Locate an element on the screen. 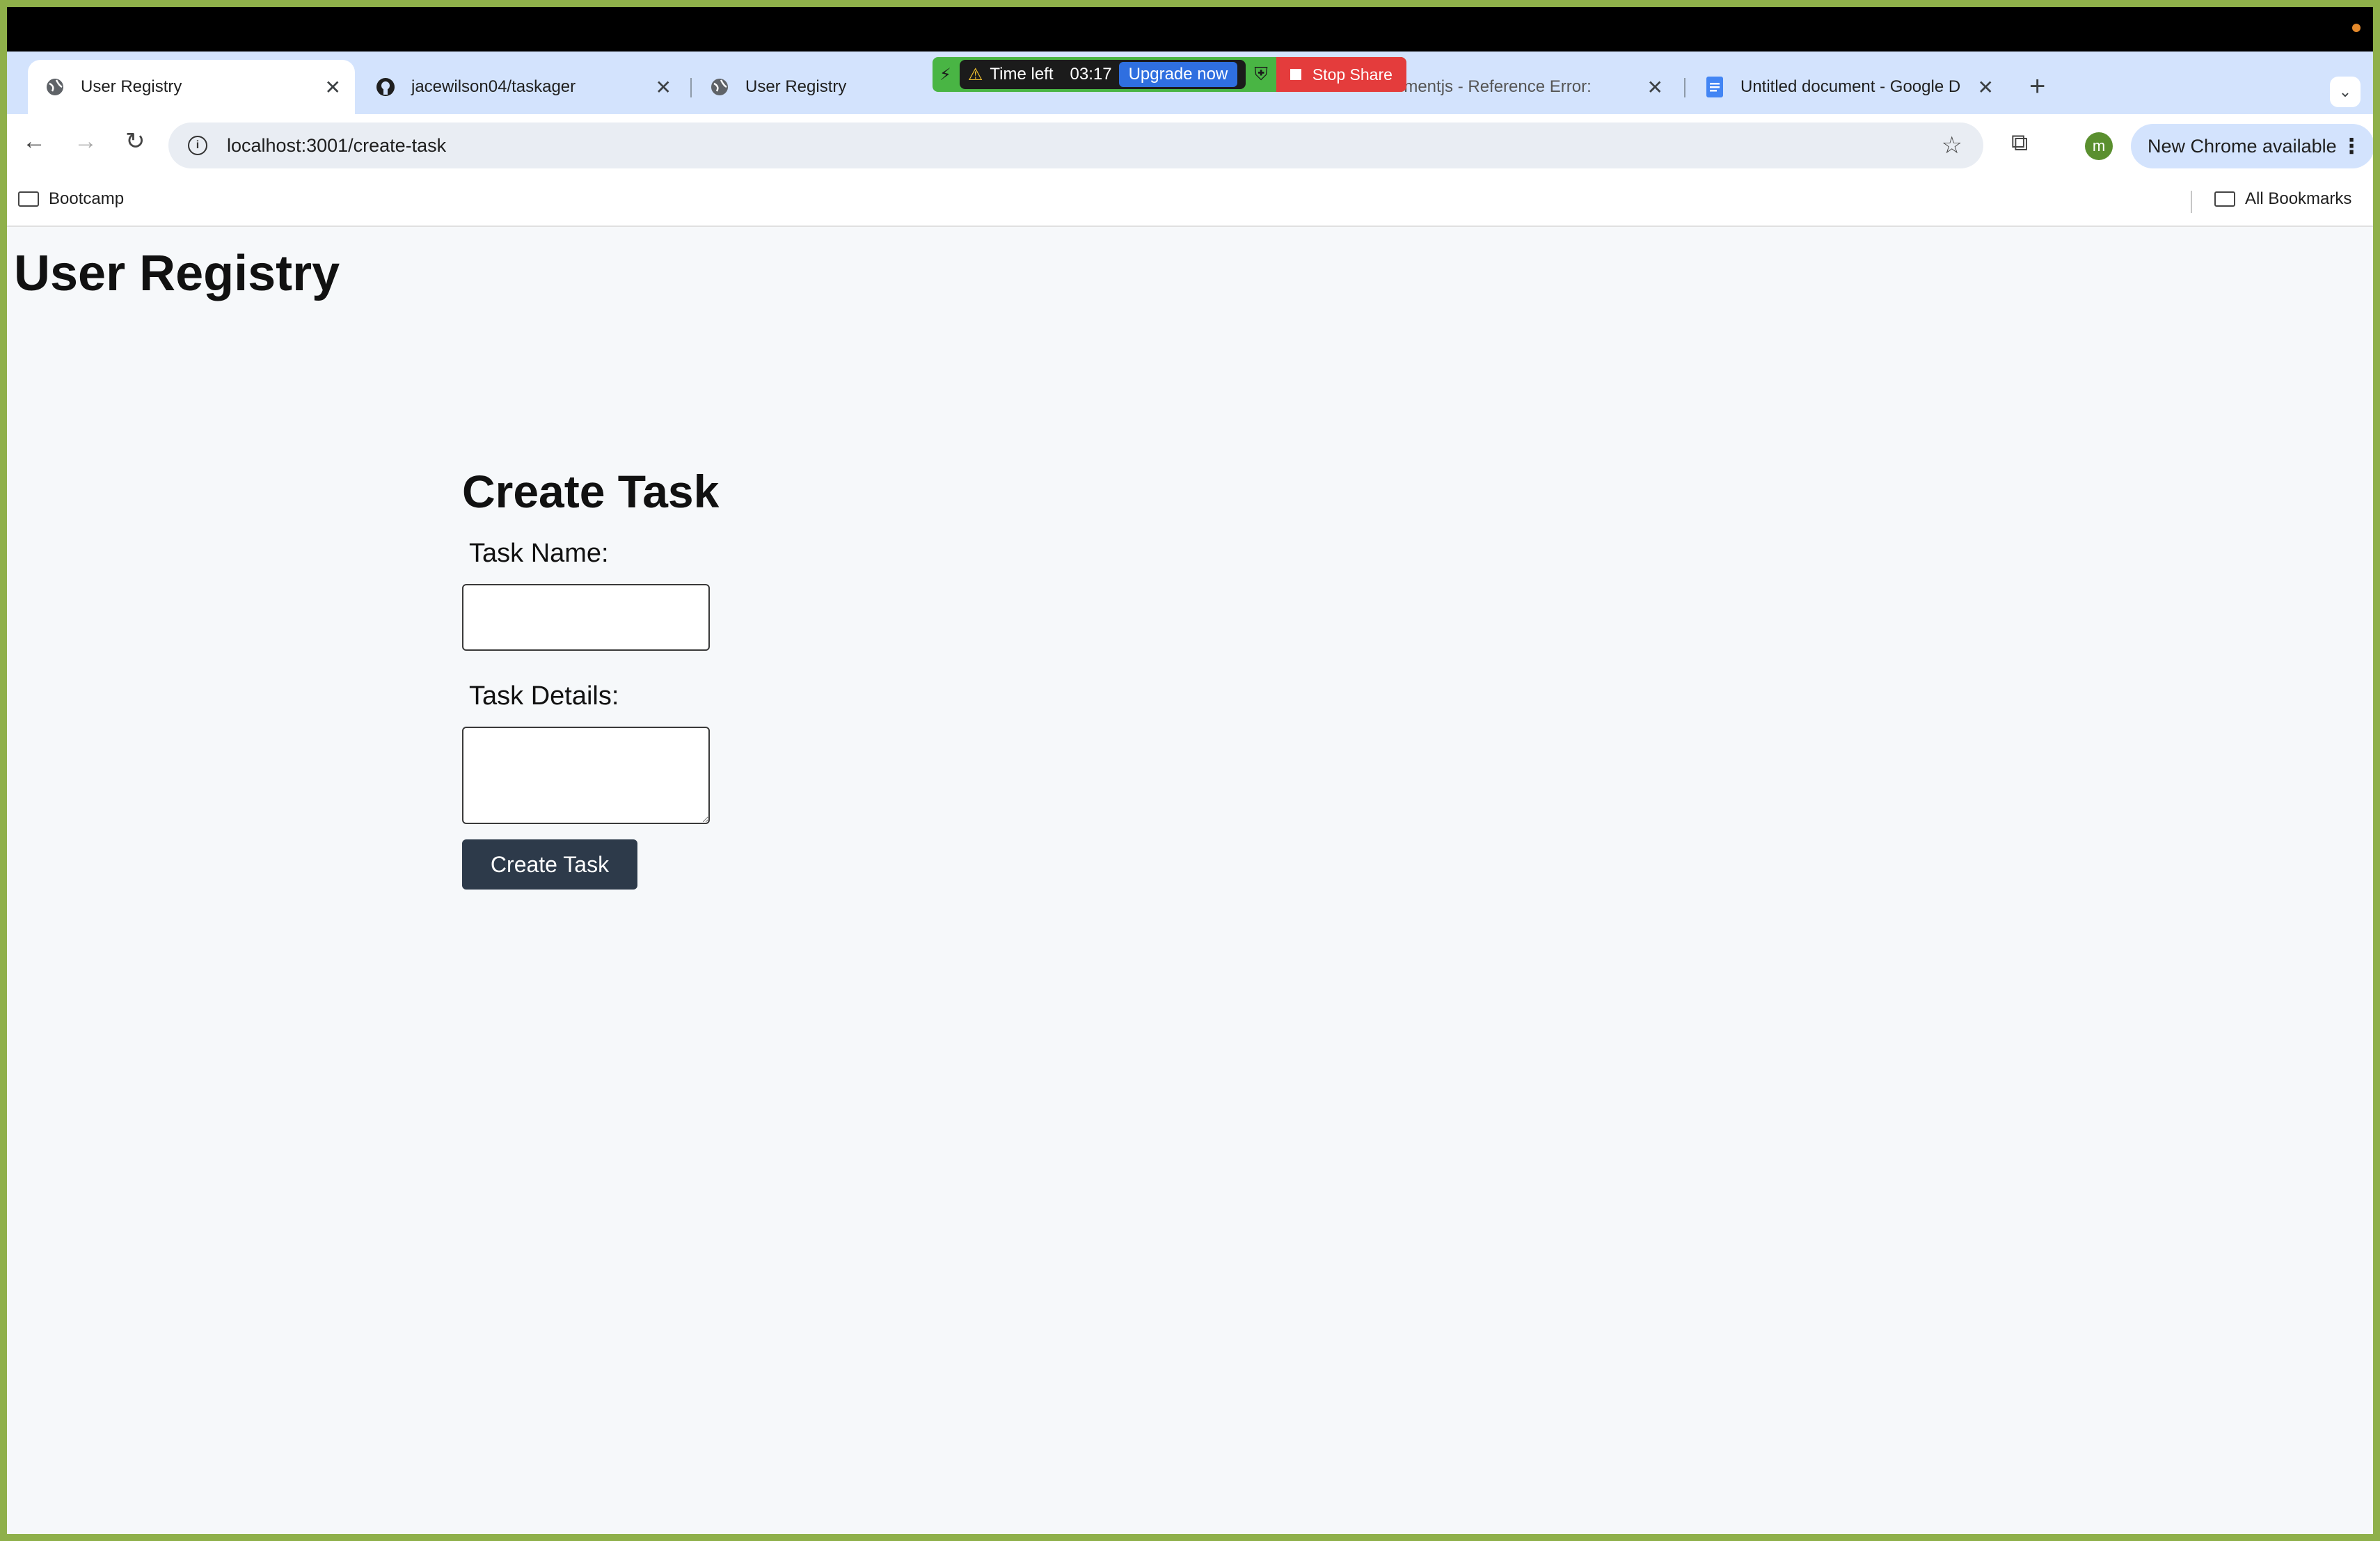  new-chrome-available-button: New Chrome available ⋮ is located at coordinates (2252, 146).